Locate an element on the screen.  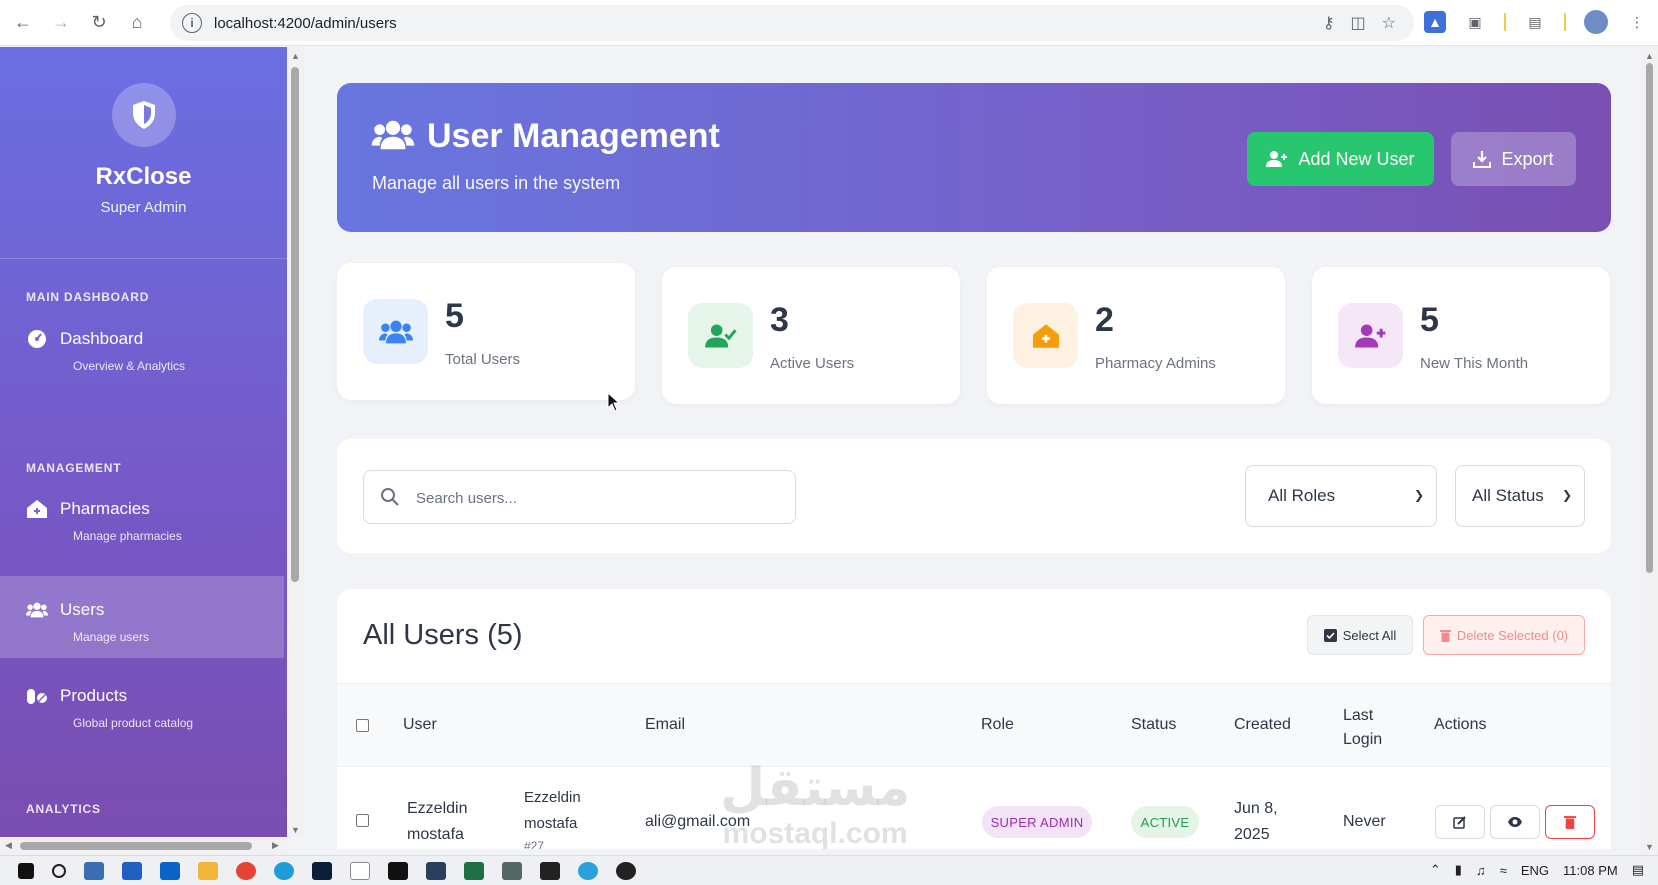
reload-icon: ↻ is located at coordinates (99, 23).